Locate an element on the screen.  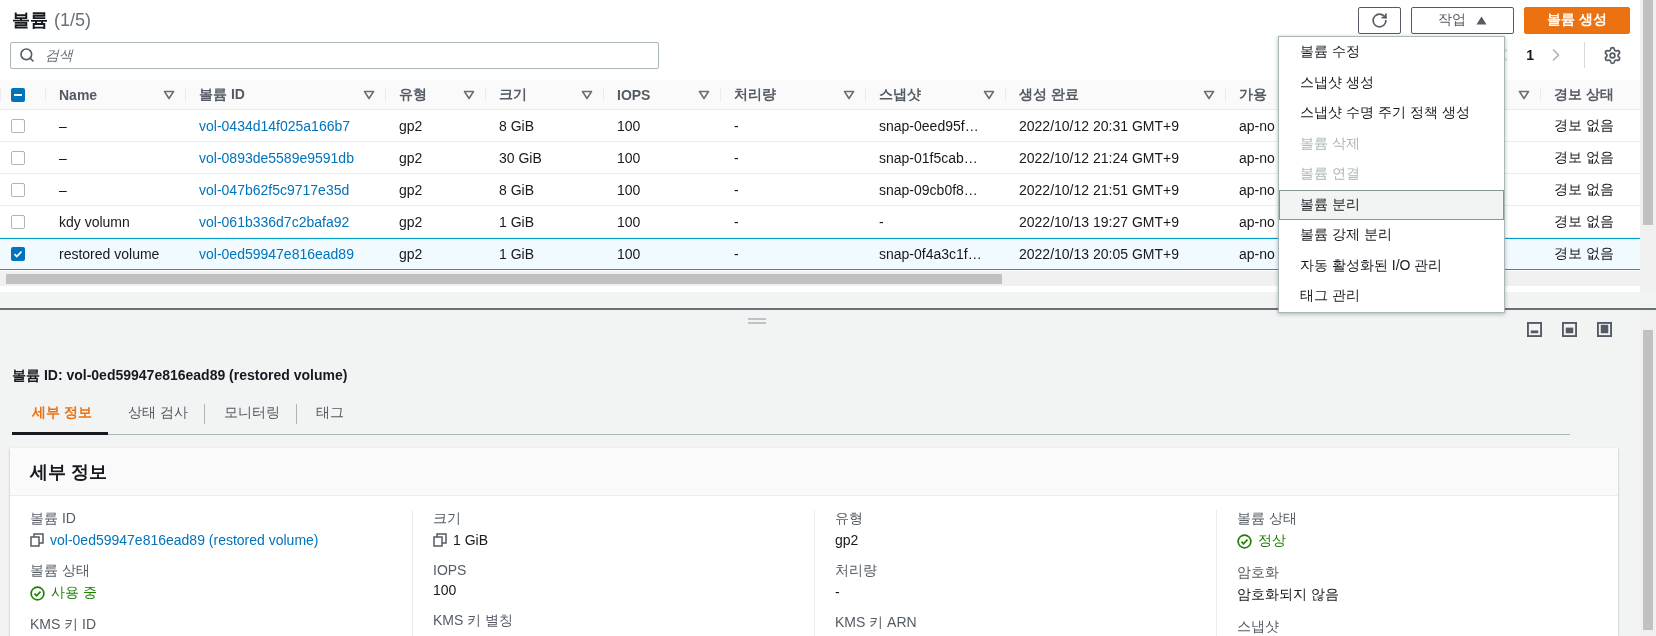
actions-button: 작업 is located at coordinates (1463, 20).